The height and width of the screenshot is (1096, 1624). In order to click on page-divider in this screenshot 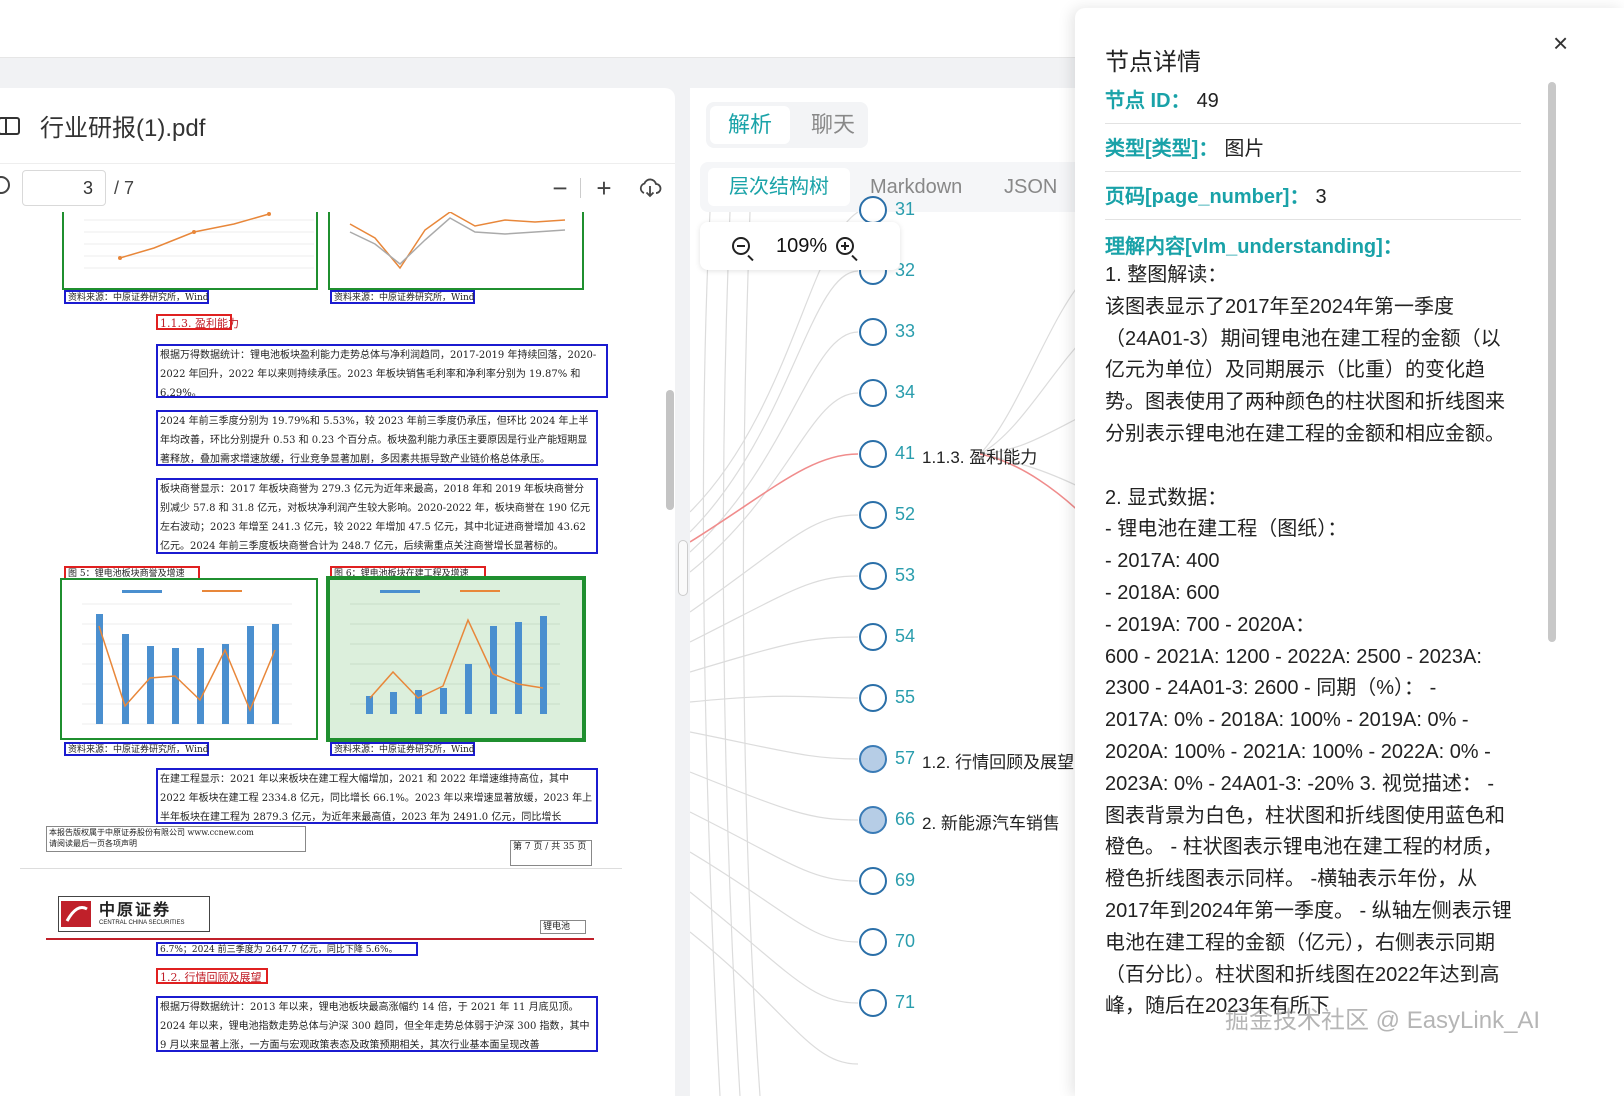, I will do `click(321, 868)`.